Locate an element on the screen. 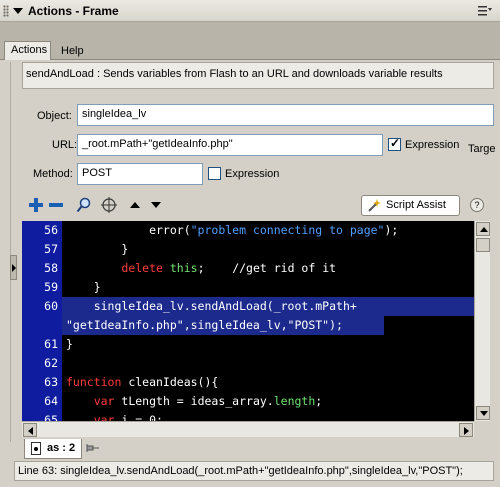  panel-menu-icon is located at coordinates (485, 11).